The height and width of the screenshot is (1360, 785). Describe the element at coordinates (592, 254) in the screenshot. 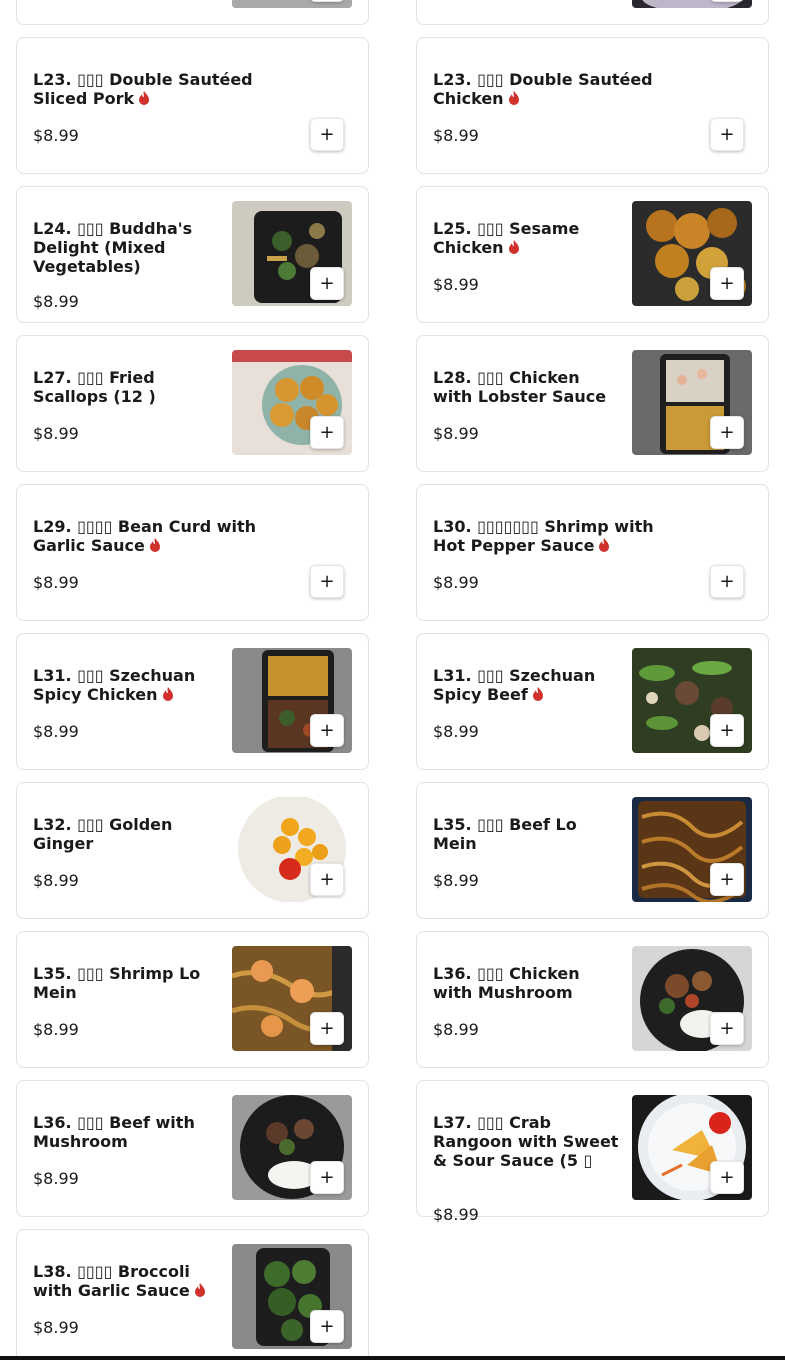

I see `menu-item-card: L25. ▯▯▯ Sesame Chicken $8.99 +` at that location.